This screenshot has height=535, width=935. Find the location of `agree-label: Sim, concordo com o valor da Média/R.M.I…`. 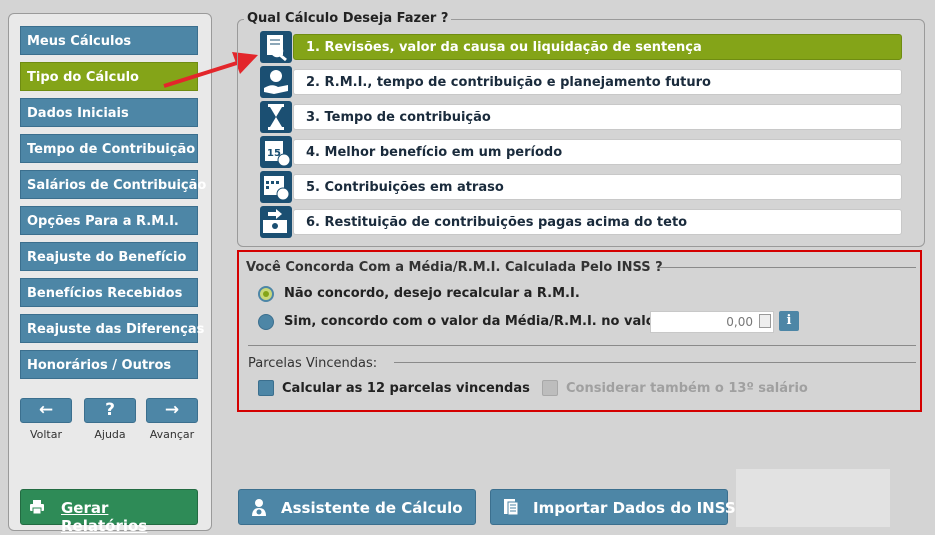

agree-label: Sim, concordo com o valor da Média/R.M.I… is located at coordinates (484, 321).